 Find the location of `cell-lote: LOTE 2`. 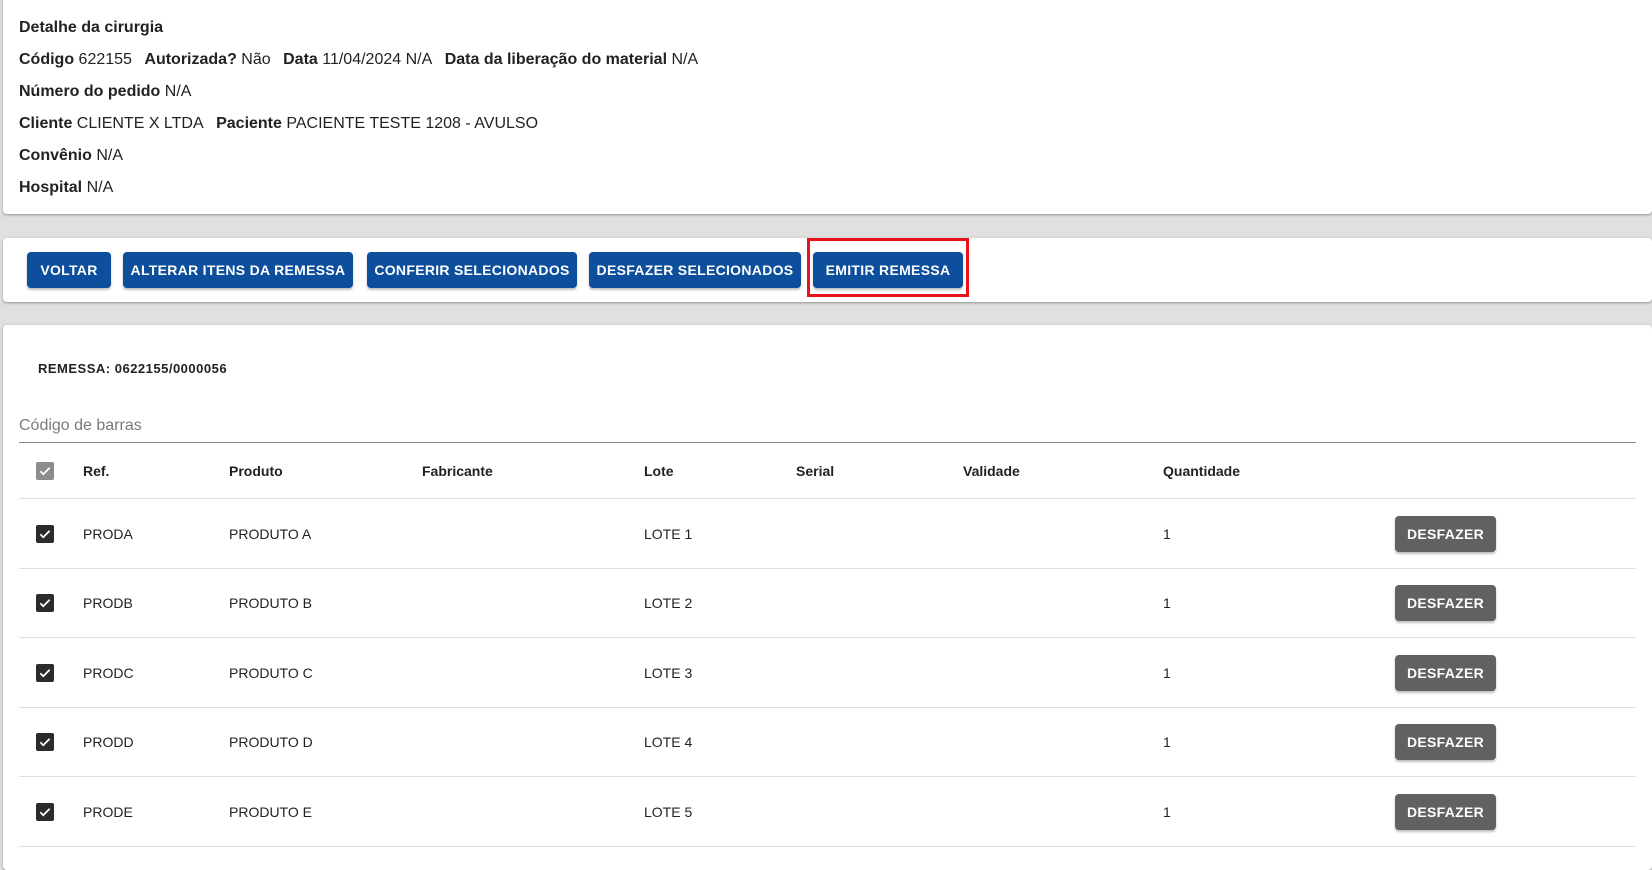

cell-lote: LOTE 2 is located at coordinates (668, 603).